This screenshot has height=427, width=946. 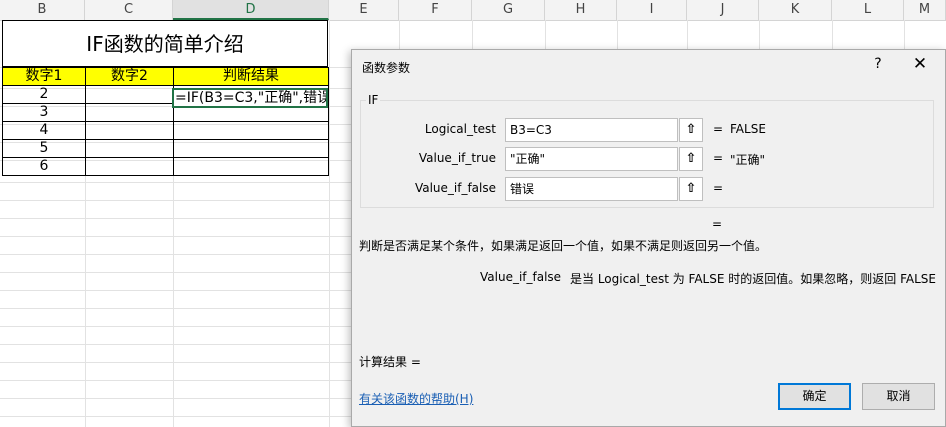 I want to click on table-cell: 6, so click(x=44, y=166).